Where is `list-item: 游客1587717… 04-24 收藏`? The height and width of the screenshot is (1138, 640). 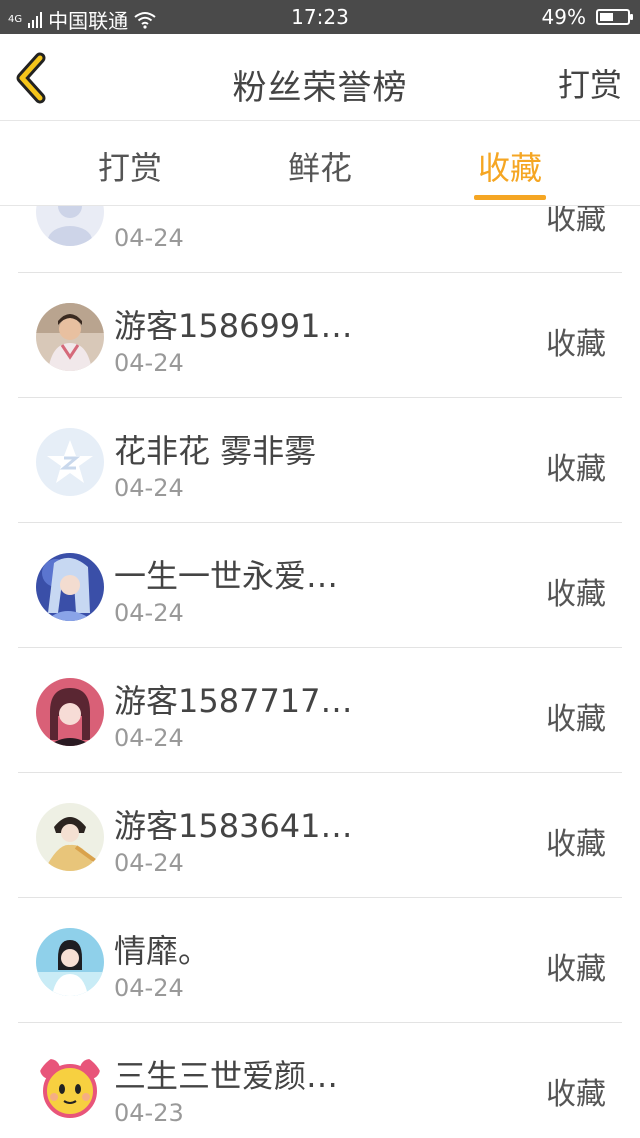 list-item: 游客1587717… 04-24 收藏 is located at coordinates (320, 710).